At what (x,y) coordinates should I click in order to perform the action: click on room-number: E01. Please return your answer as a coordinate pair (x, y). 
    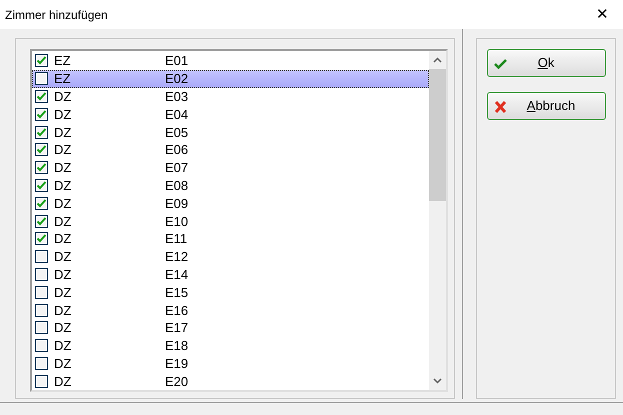
    Looking at the image, I should click on (176, 61).